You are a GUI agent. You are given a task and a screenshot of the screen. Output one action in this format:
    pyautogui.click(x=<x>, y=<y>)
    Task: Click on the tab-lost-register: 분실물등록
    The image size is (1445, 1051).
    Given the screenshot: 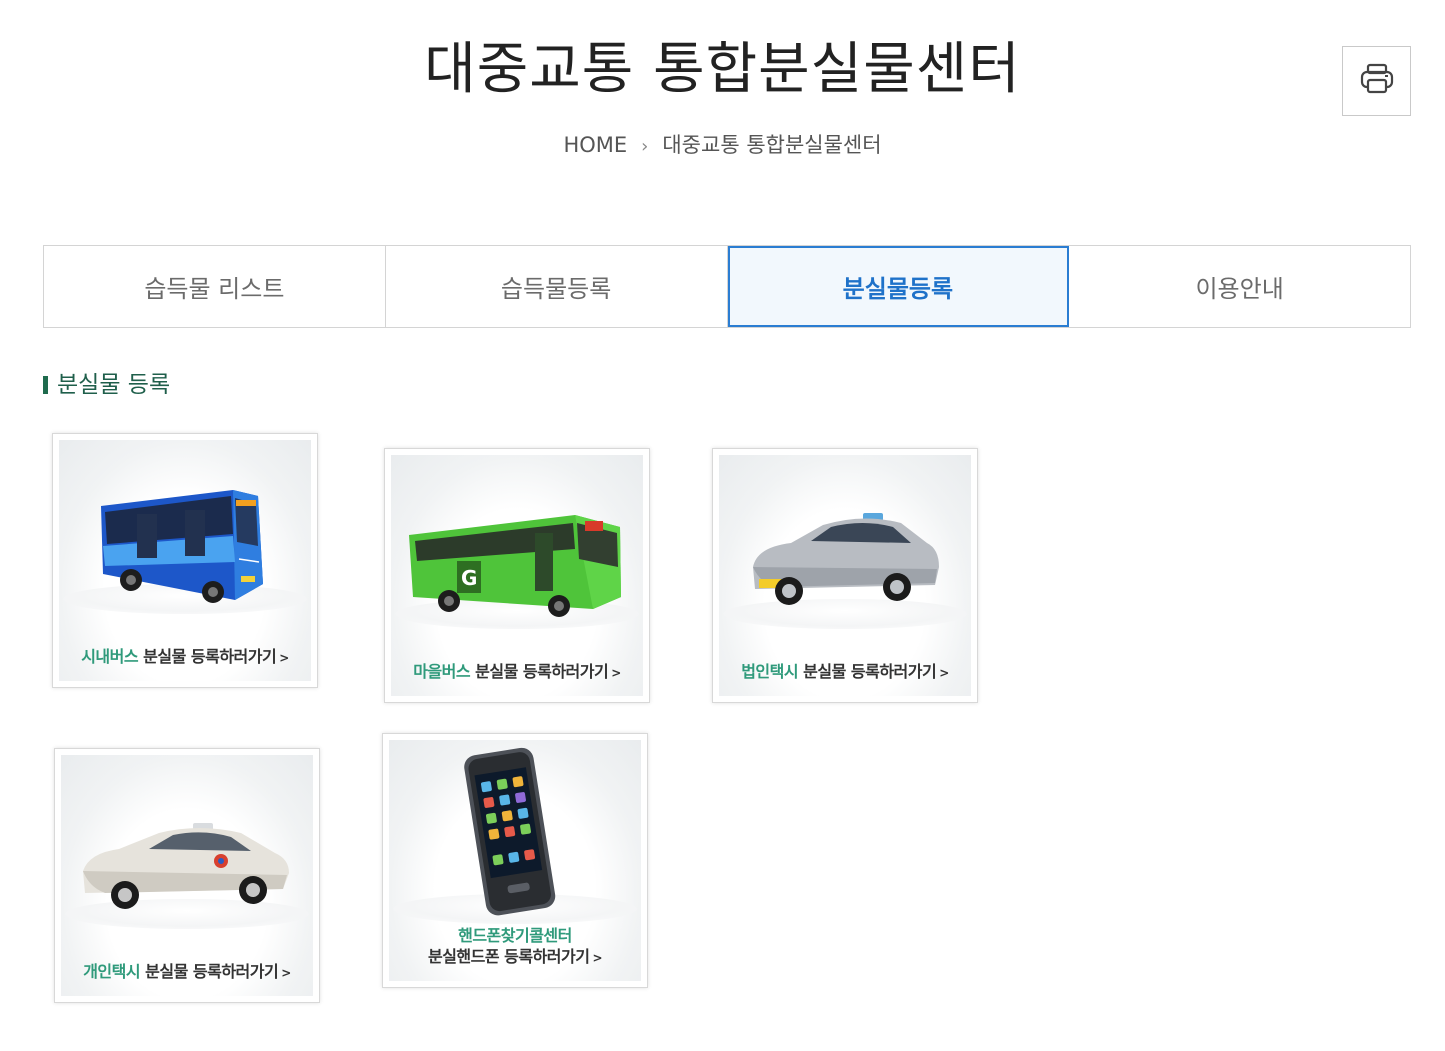 What is the action you would take?
    pyautogui.click(x=898, y=286)
    